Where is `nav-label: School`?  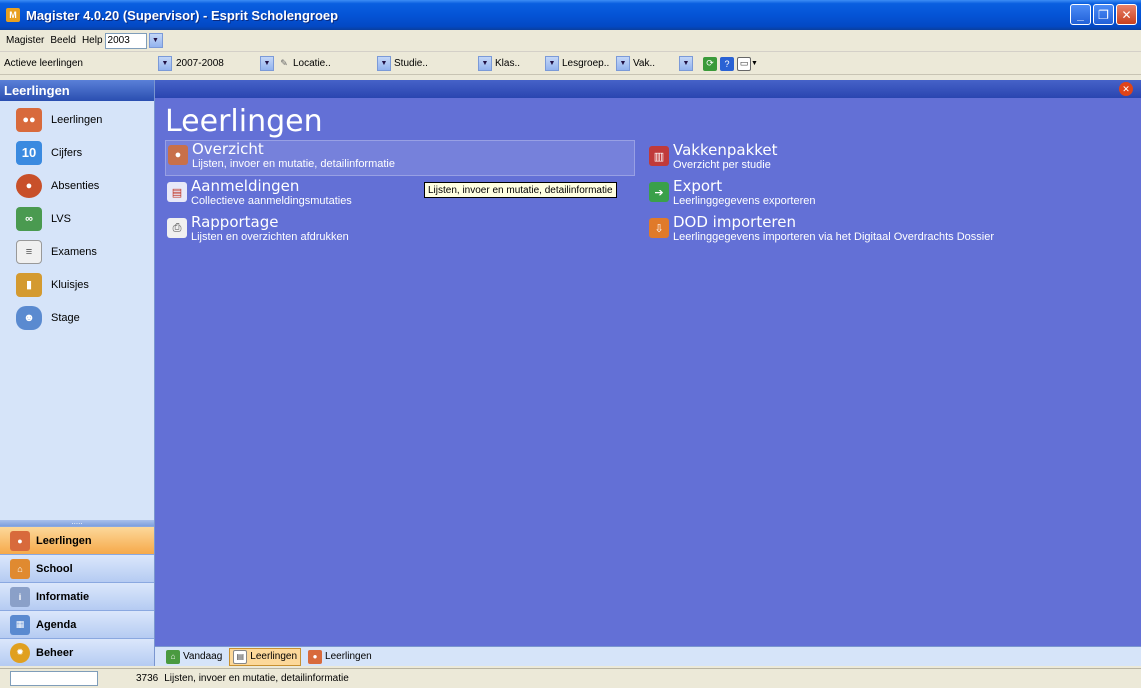
nav-label: School is located at coordinates (54, 568).